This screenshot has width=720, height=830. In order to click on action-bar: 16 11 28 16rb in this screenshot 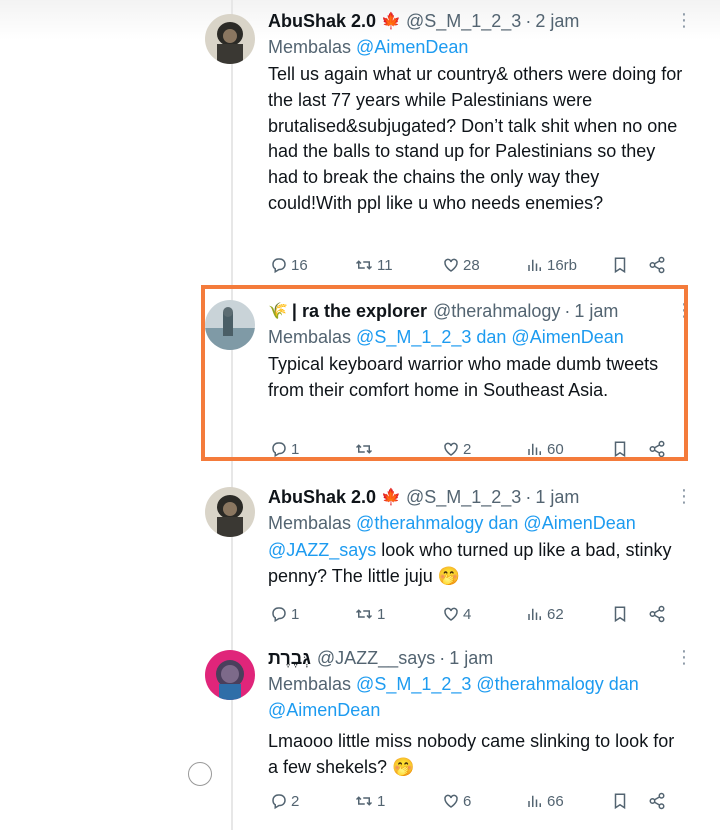, I will do `click(468, 265)`.